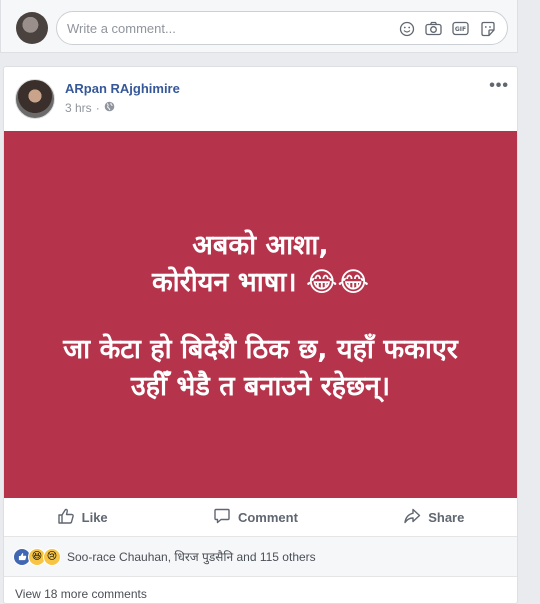 This screenshot has width=540, height=604. I want to click on gif-icon: GIF, so click(460, 28).